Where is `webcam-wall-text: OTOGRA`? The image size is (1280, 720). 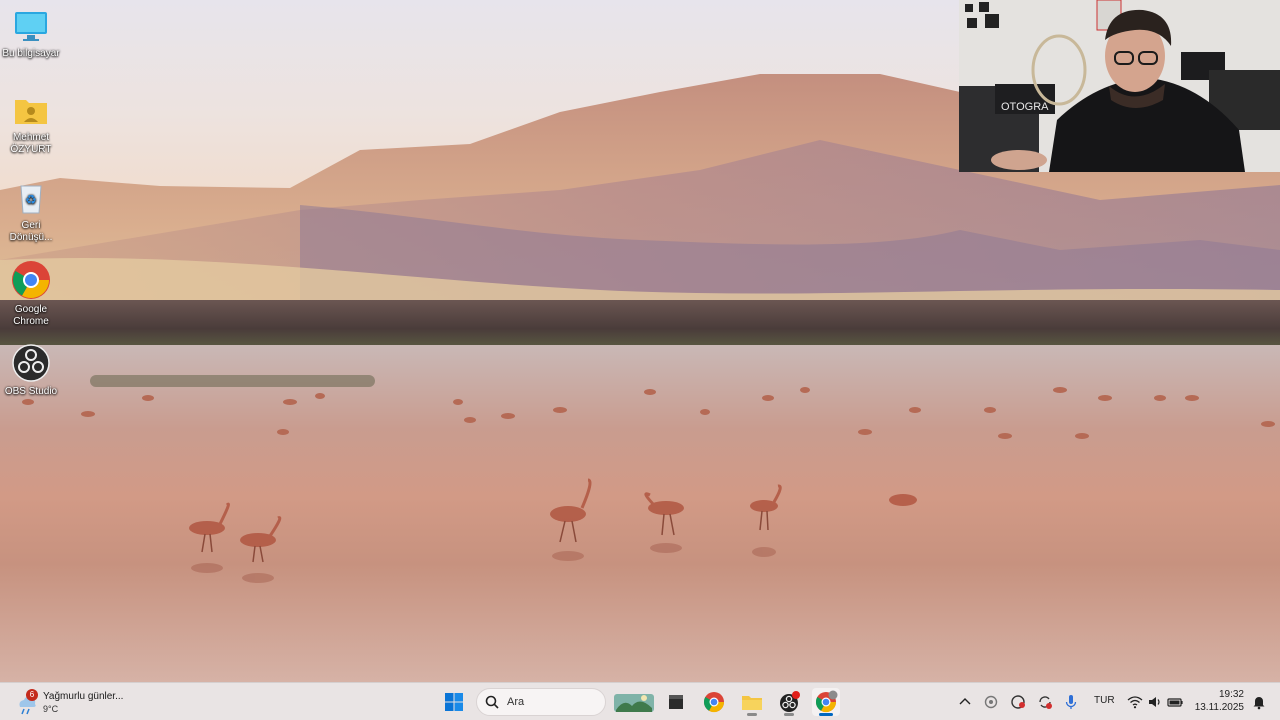
webcam-wall-text: OTOGRA is located at coordinates (1025, 107).